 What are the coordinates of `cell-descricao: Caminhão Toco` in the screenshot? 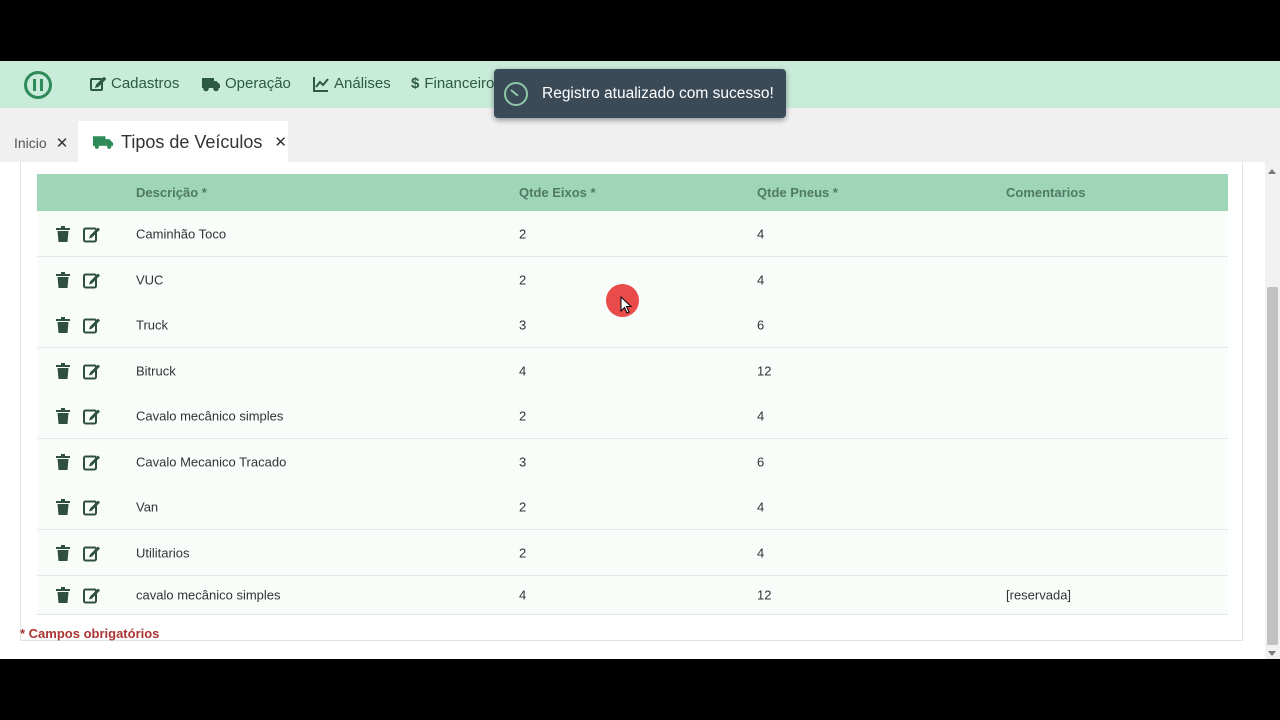 It's located at (181, 233).